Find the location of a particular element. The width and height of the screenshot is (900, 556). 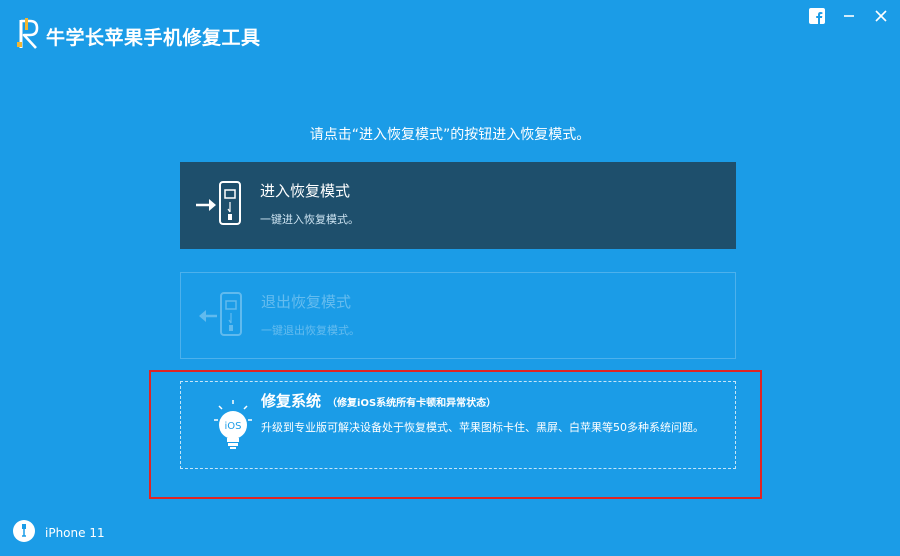

device-status: iPhone 11 is located at coordinates (58, 533).